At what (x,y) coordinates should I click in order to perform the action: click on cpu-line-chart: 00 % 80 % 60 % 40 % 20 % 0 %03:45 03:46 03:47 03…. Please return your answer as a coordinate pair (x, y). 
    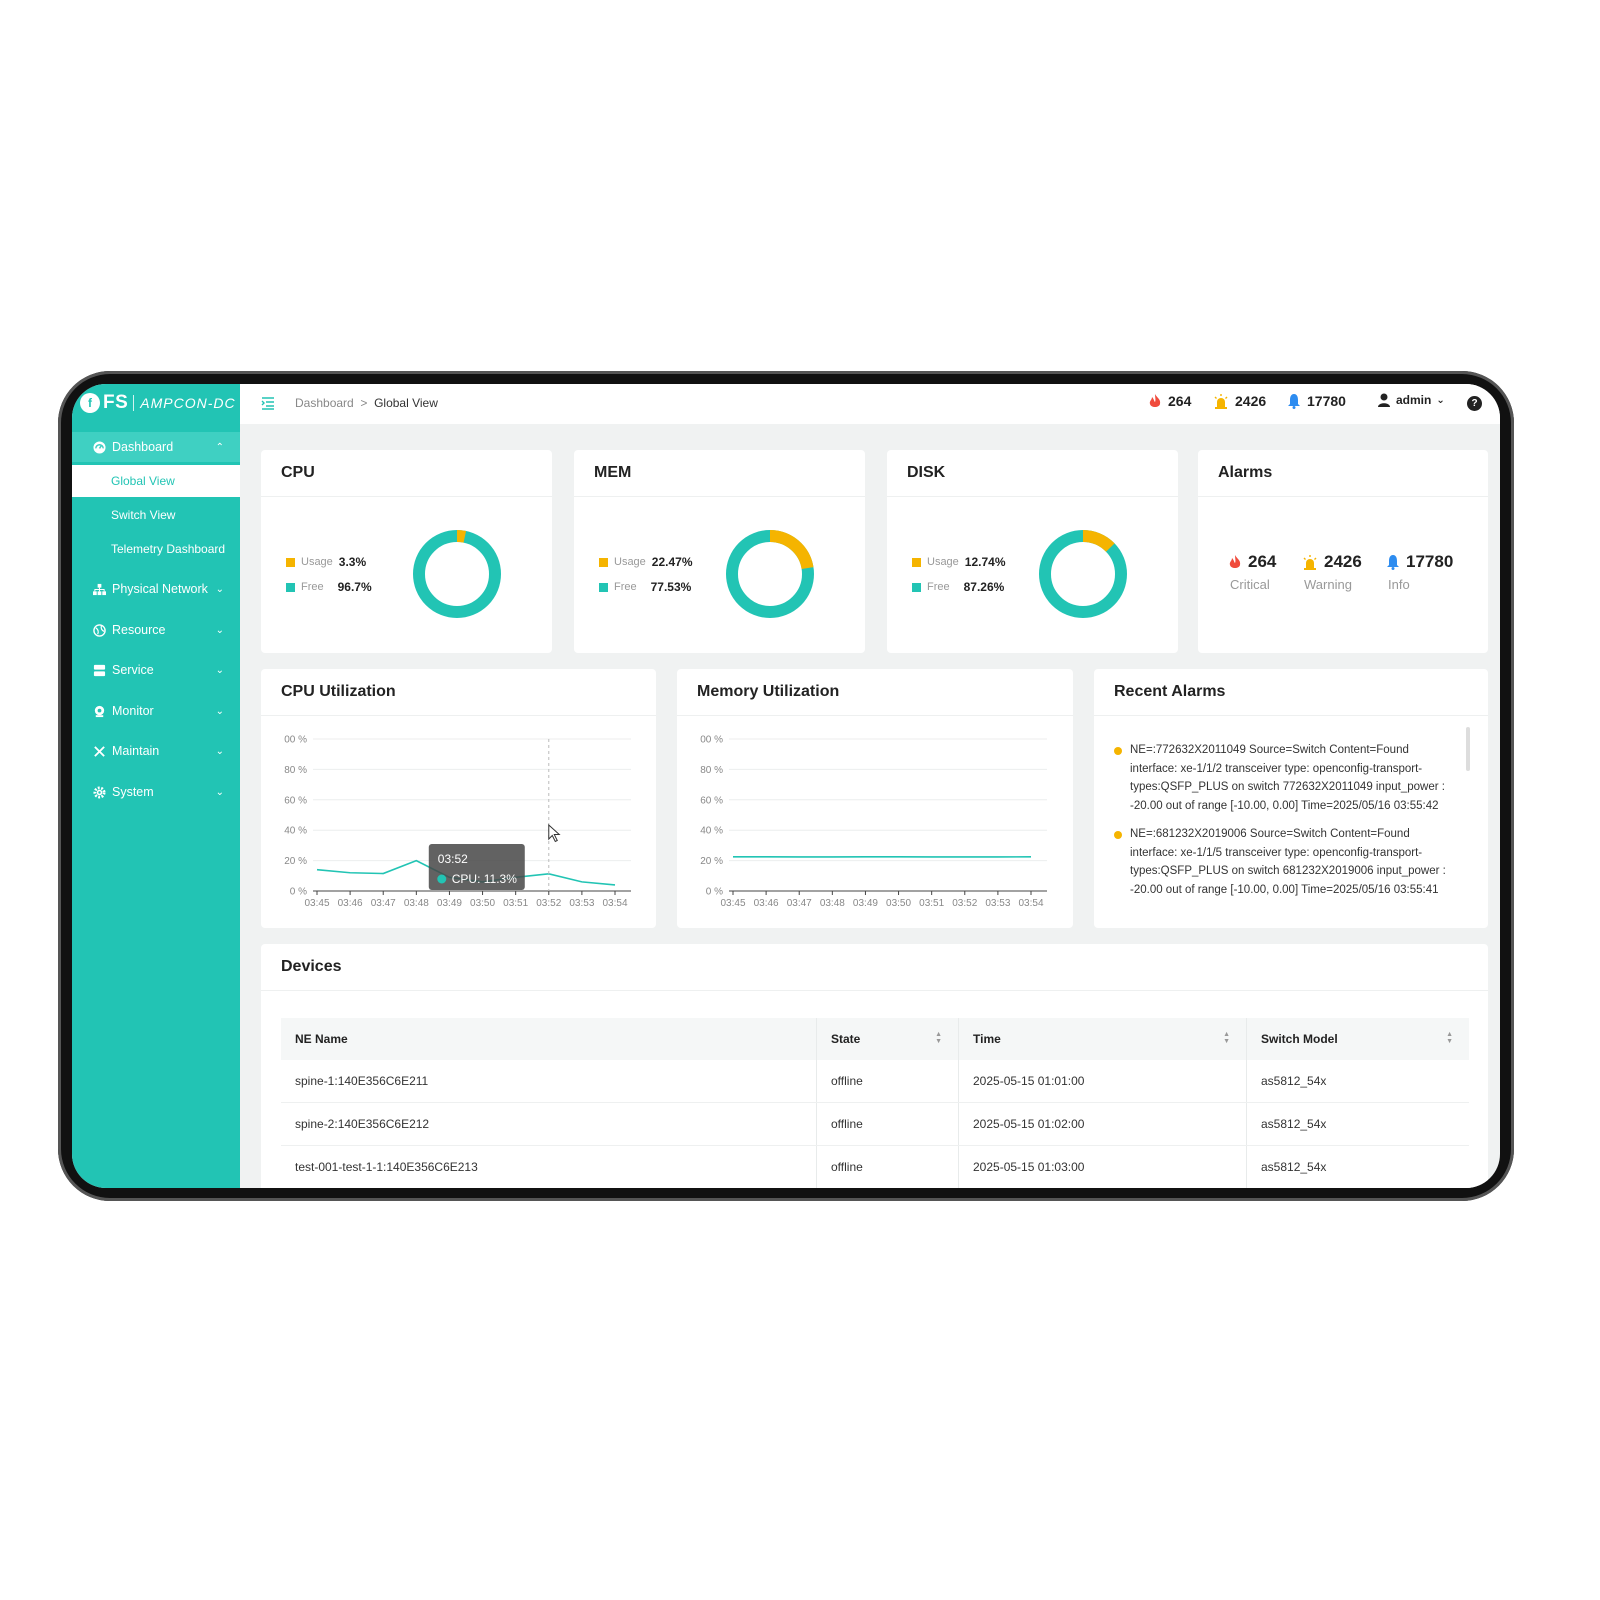
    Looking at the image, I should click on (457, 822).